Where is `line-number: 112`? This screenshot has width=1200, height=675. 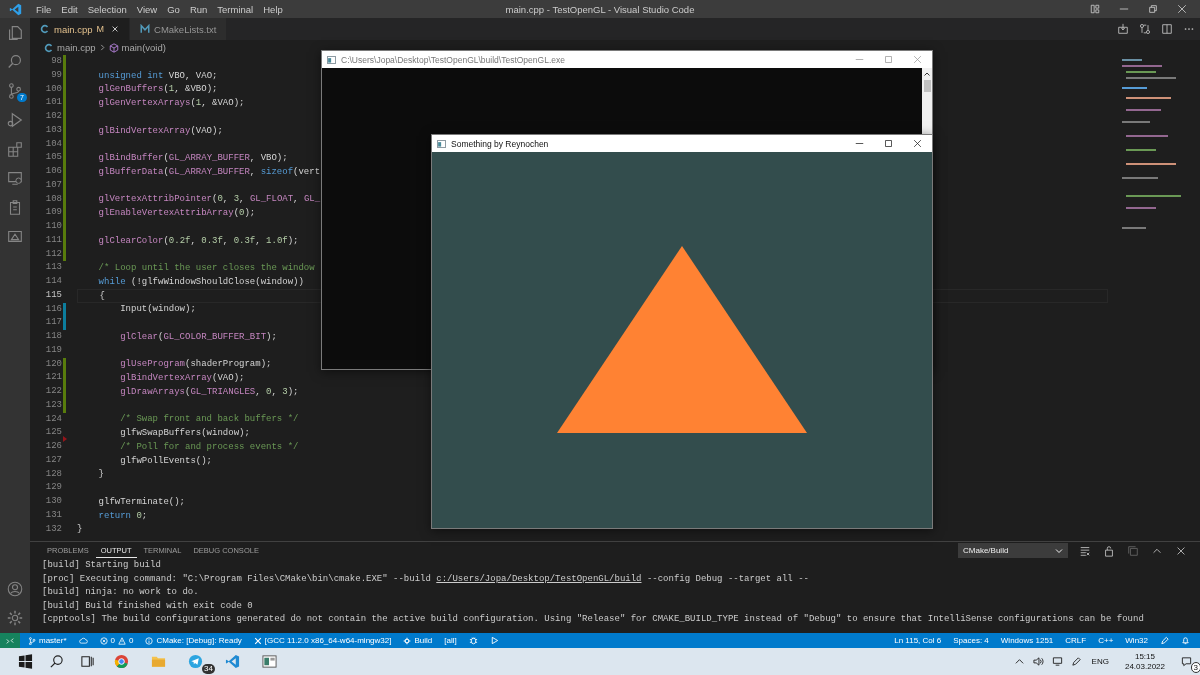
line-number: 112 is located at coordinates (53, 254).